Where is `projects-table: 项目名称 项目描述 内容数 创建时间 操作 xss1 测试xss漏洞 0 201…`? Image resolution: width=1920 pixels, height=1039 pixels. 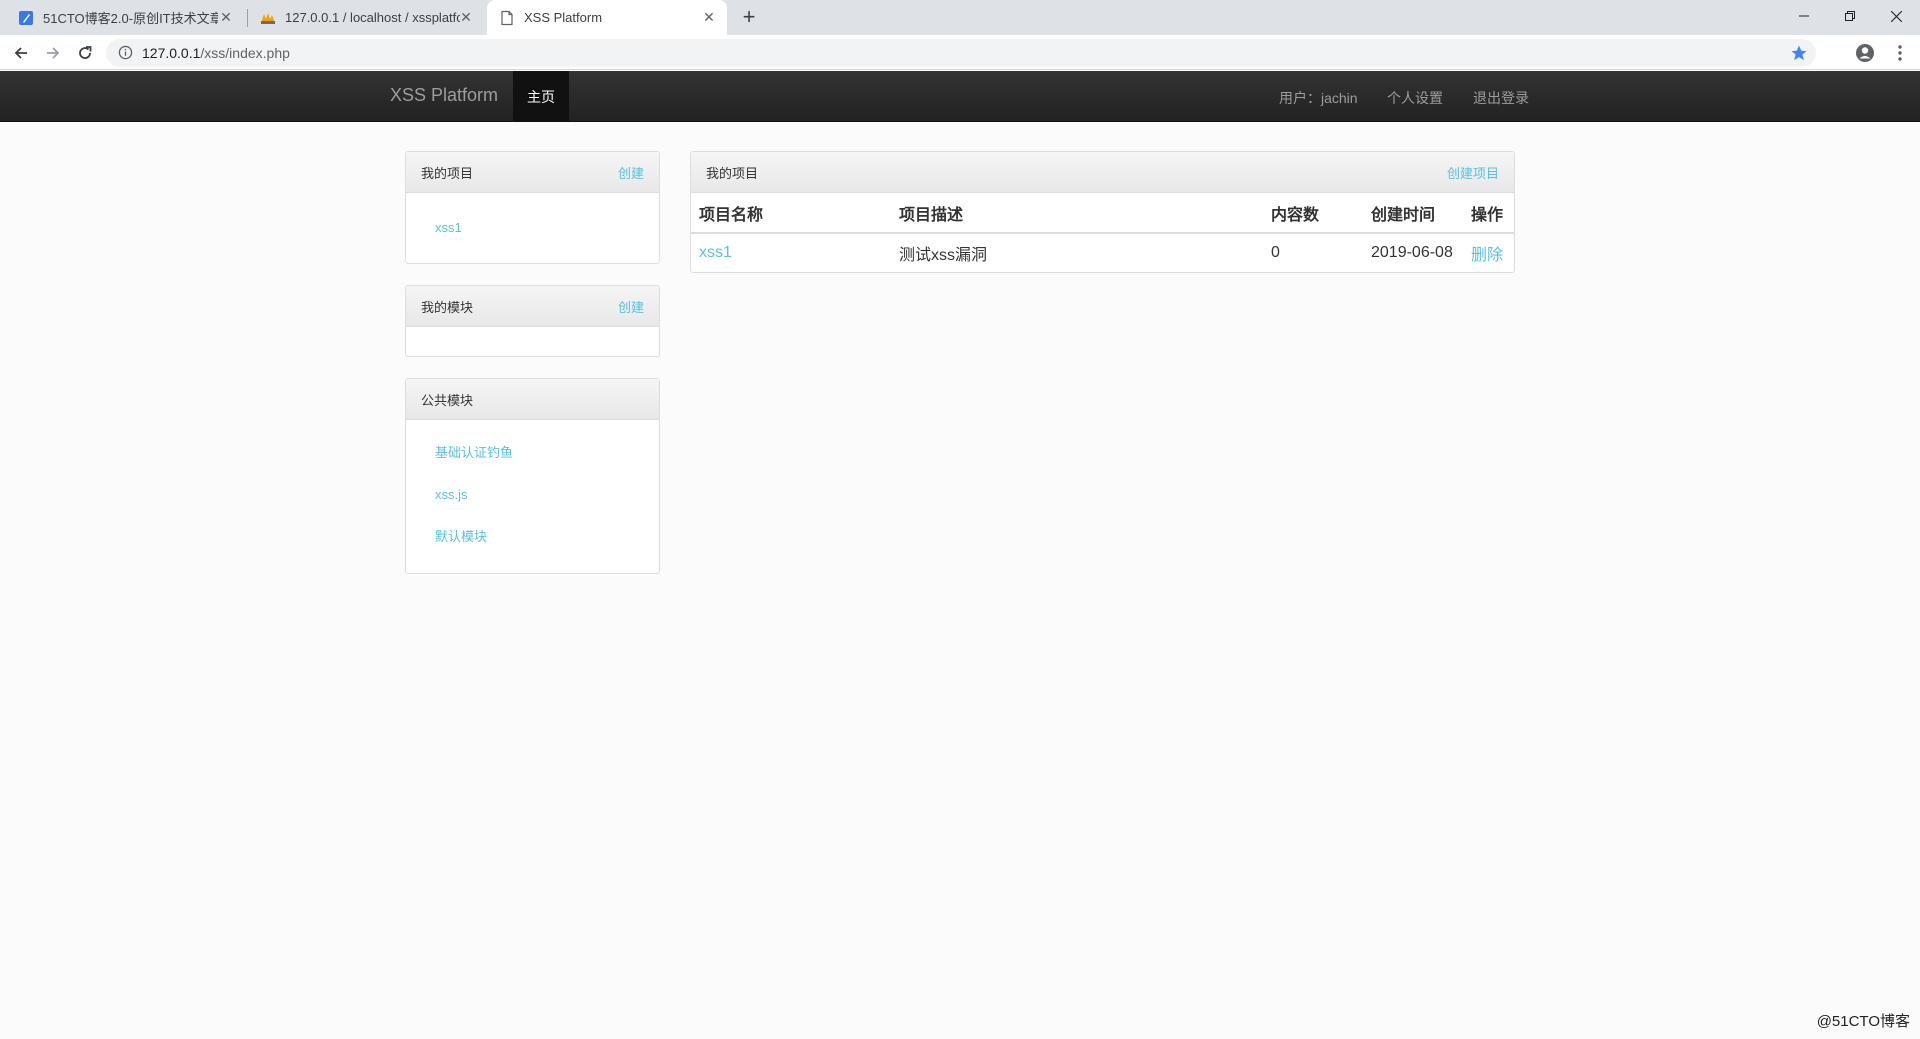
projects-table: 项目名称 项目描述 内容数 创建时间 操作 xss1 测试xss漏洞 0 201… is located at coordinates (1102, 232).